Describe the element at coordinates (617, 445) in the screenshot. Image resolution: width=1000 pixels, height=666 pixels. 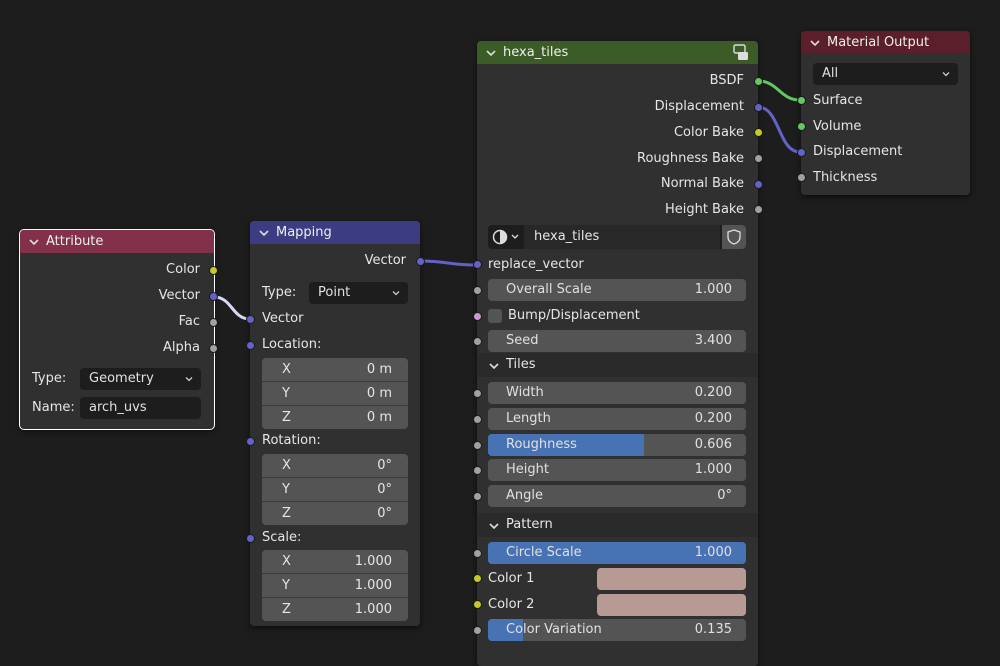
I see `roughness-field: Roughness 0.606` at that location.